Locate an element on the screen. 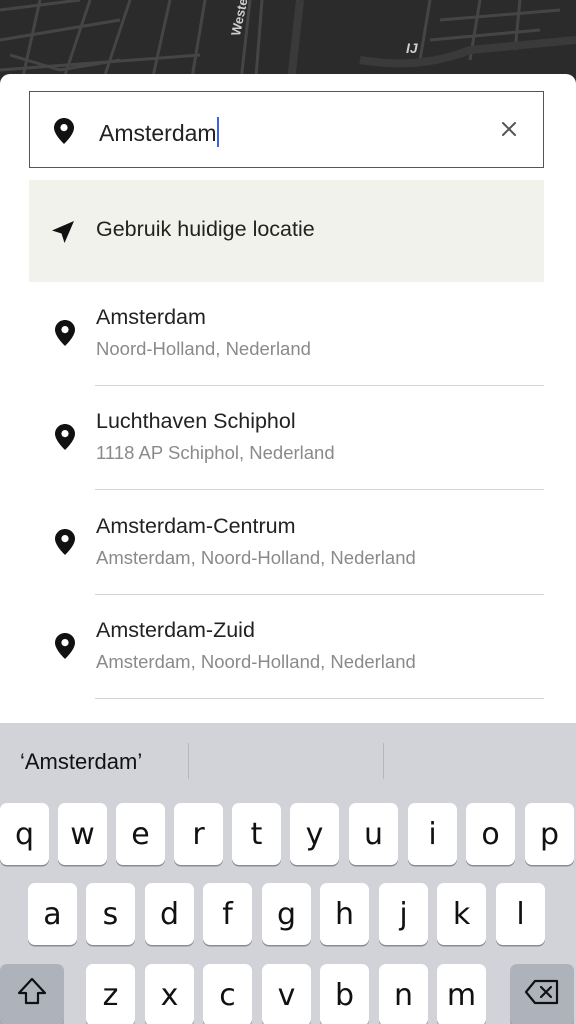 Image resolution: width=576 pixels, height=1024 pixels. location-search-input: Amsterdam is located at coordinates (286, 129).